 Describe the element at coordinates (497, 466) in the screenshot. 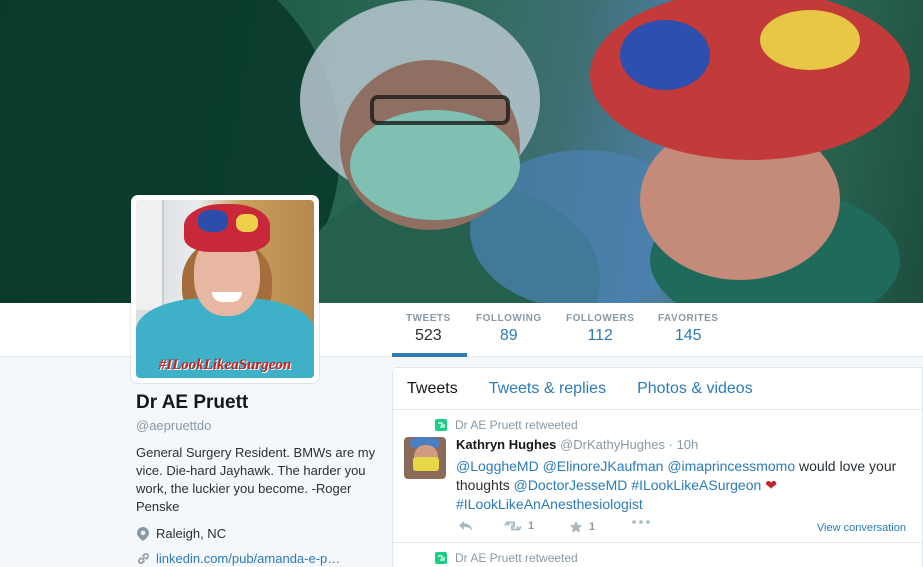

I see `mention-link: @LoggheMD` at that location.